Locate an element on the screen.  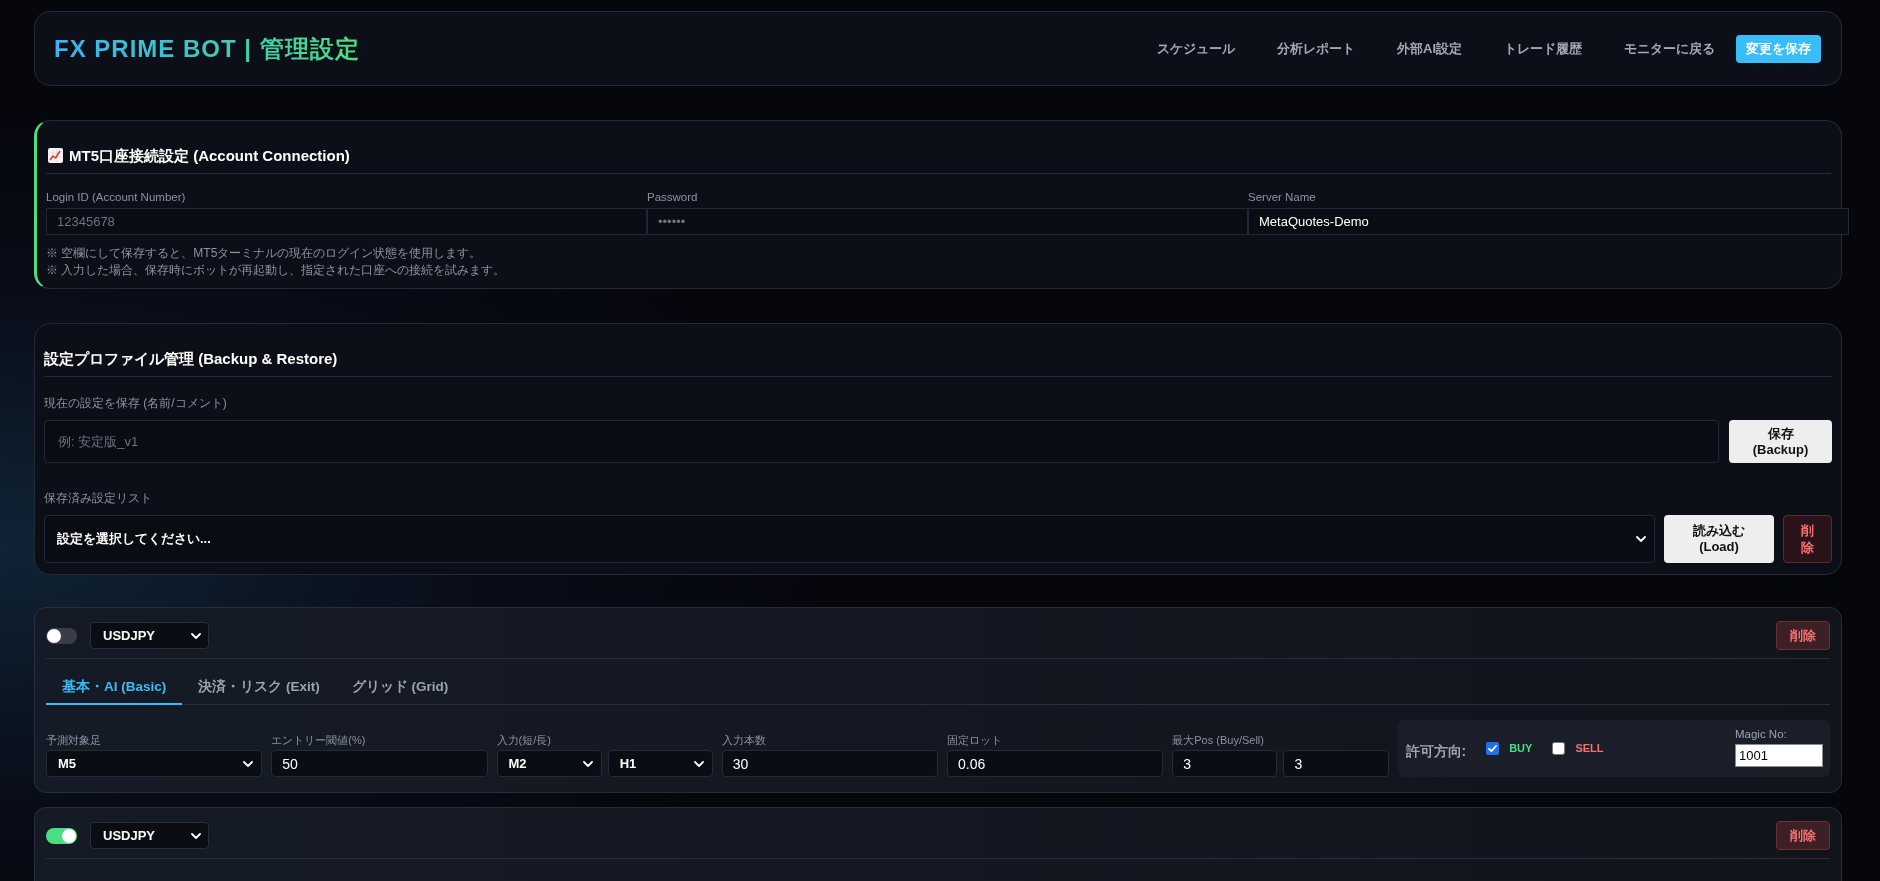
nav-link: トレード履歴 is located at coordinates (1543, 48).